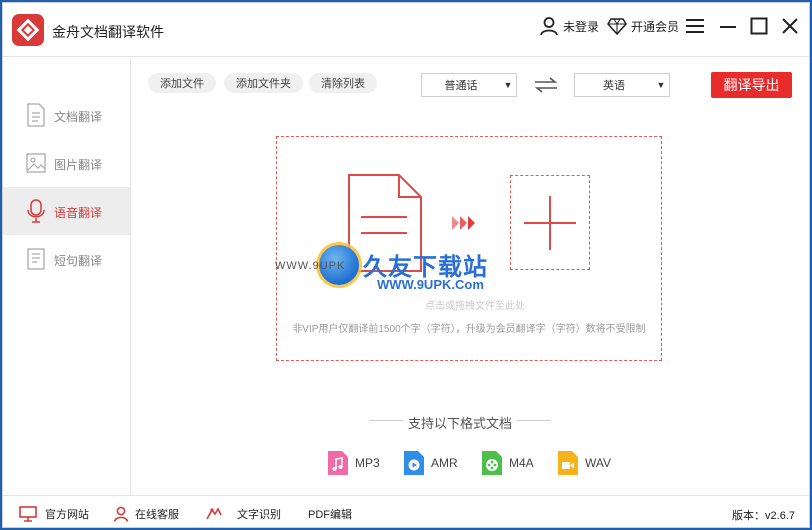 The image size is (812, 530). What do you see at coordinates (78, 261) in the screenshot?
I see `sidebar-item-label: 短句翻译` at bounding box center [78, 261].